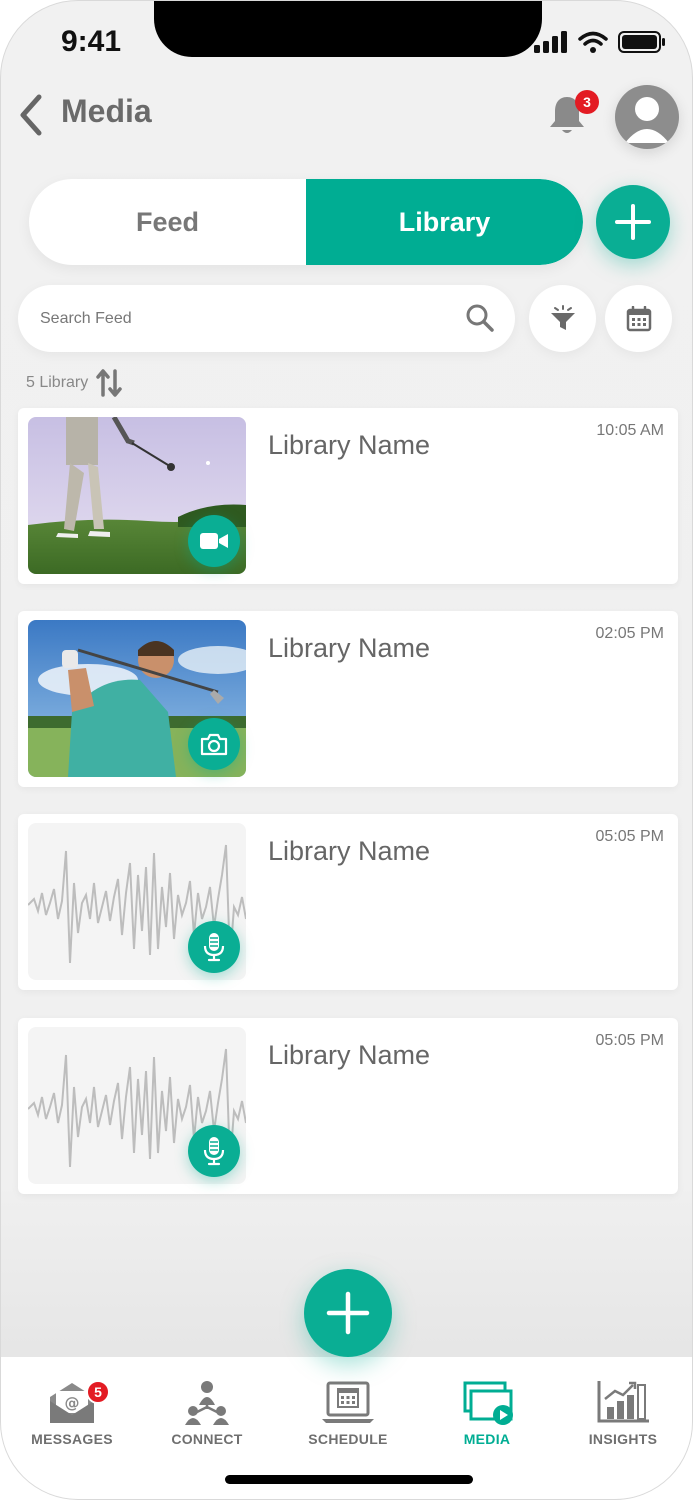 This screenshot has height=1500, width=693. I want to click on tab-media: MEDIA, so click(487, 1407).